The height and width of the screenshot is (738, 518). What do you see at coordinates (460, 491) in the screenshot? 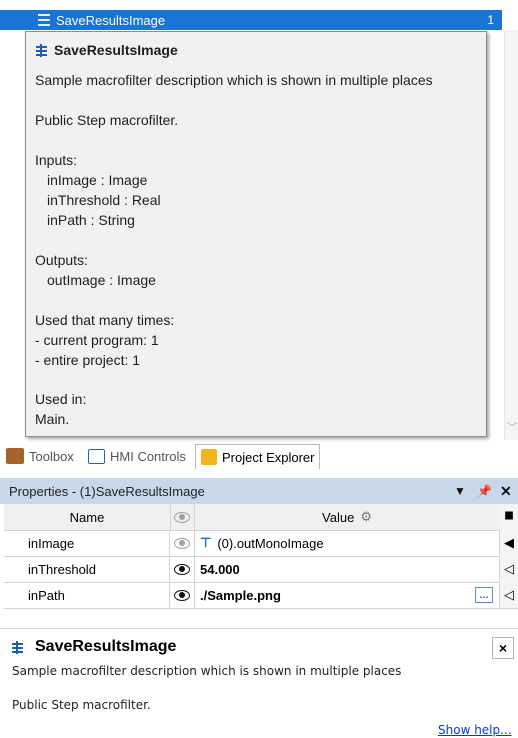
I see `dropdown-arrow-icon: ▼` at bounding box center [460, 491].